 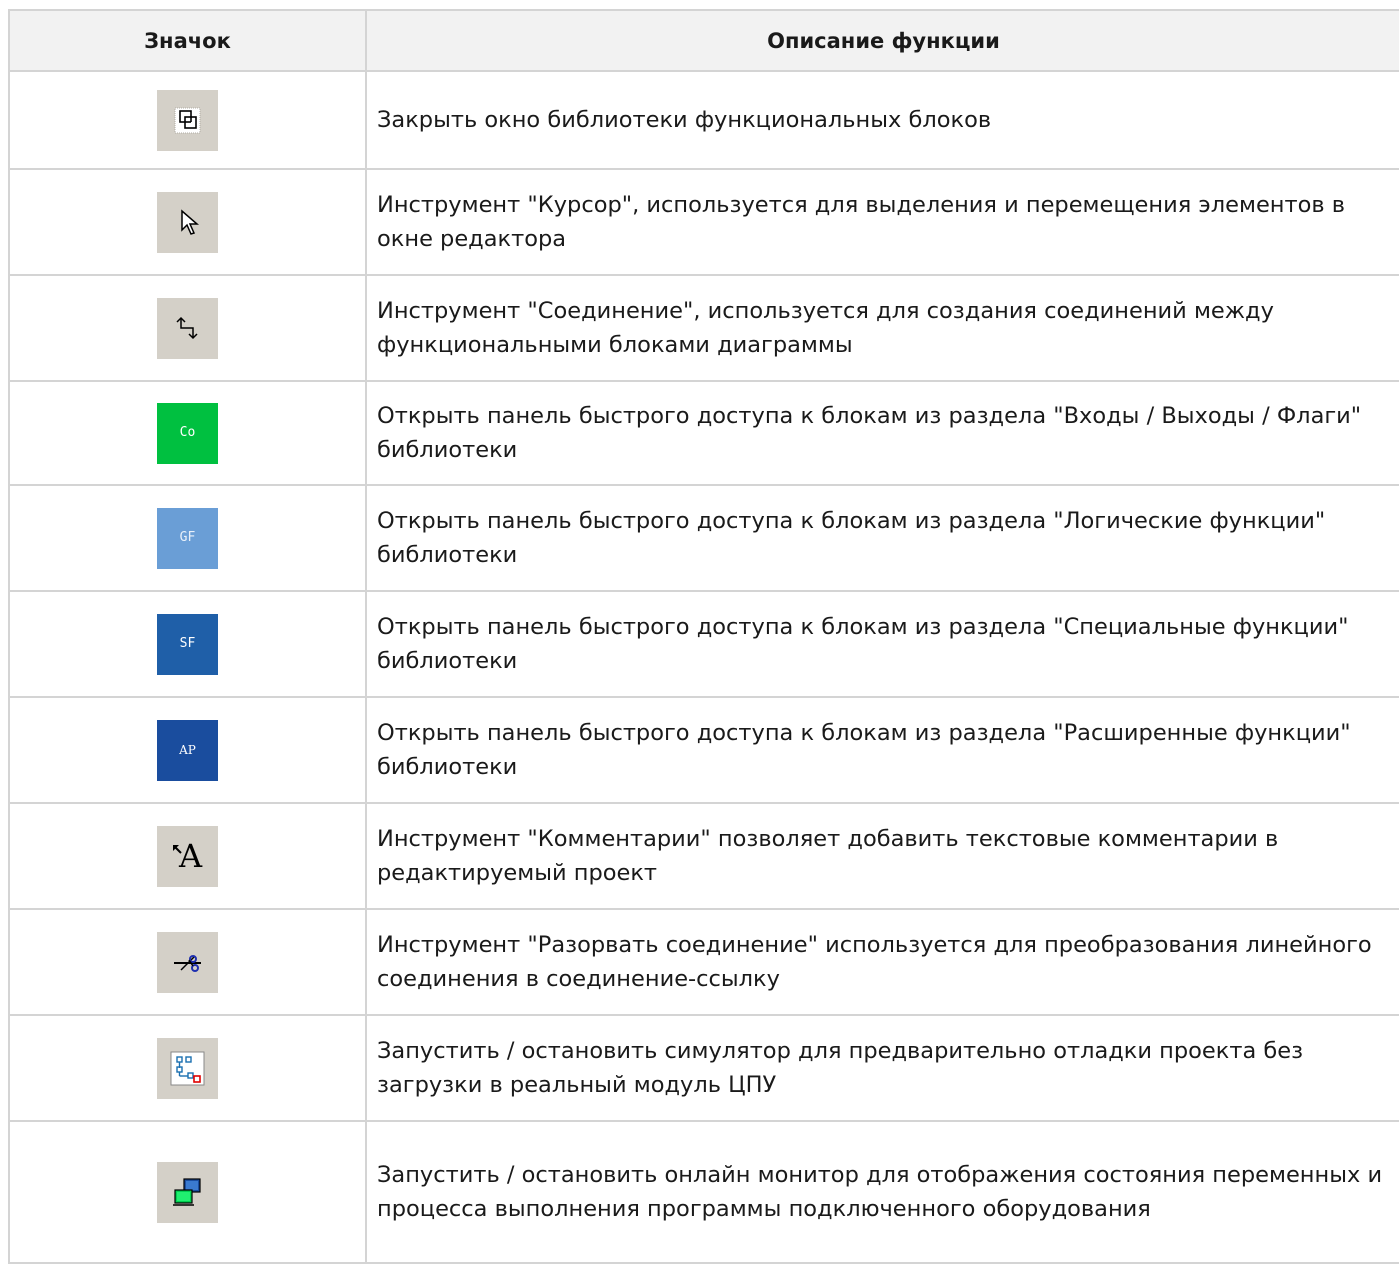 I want to click on gf-block-icon: GF, so click(x=187, y=538).